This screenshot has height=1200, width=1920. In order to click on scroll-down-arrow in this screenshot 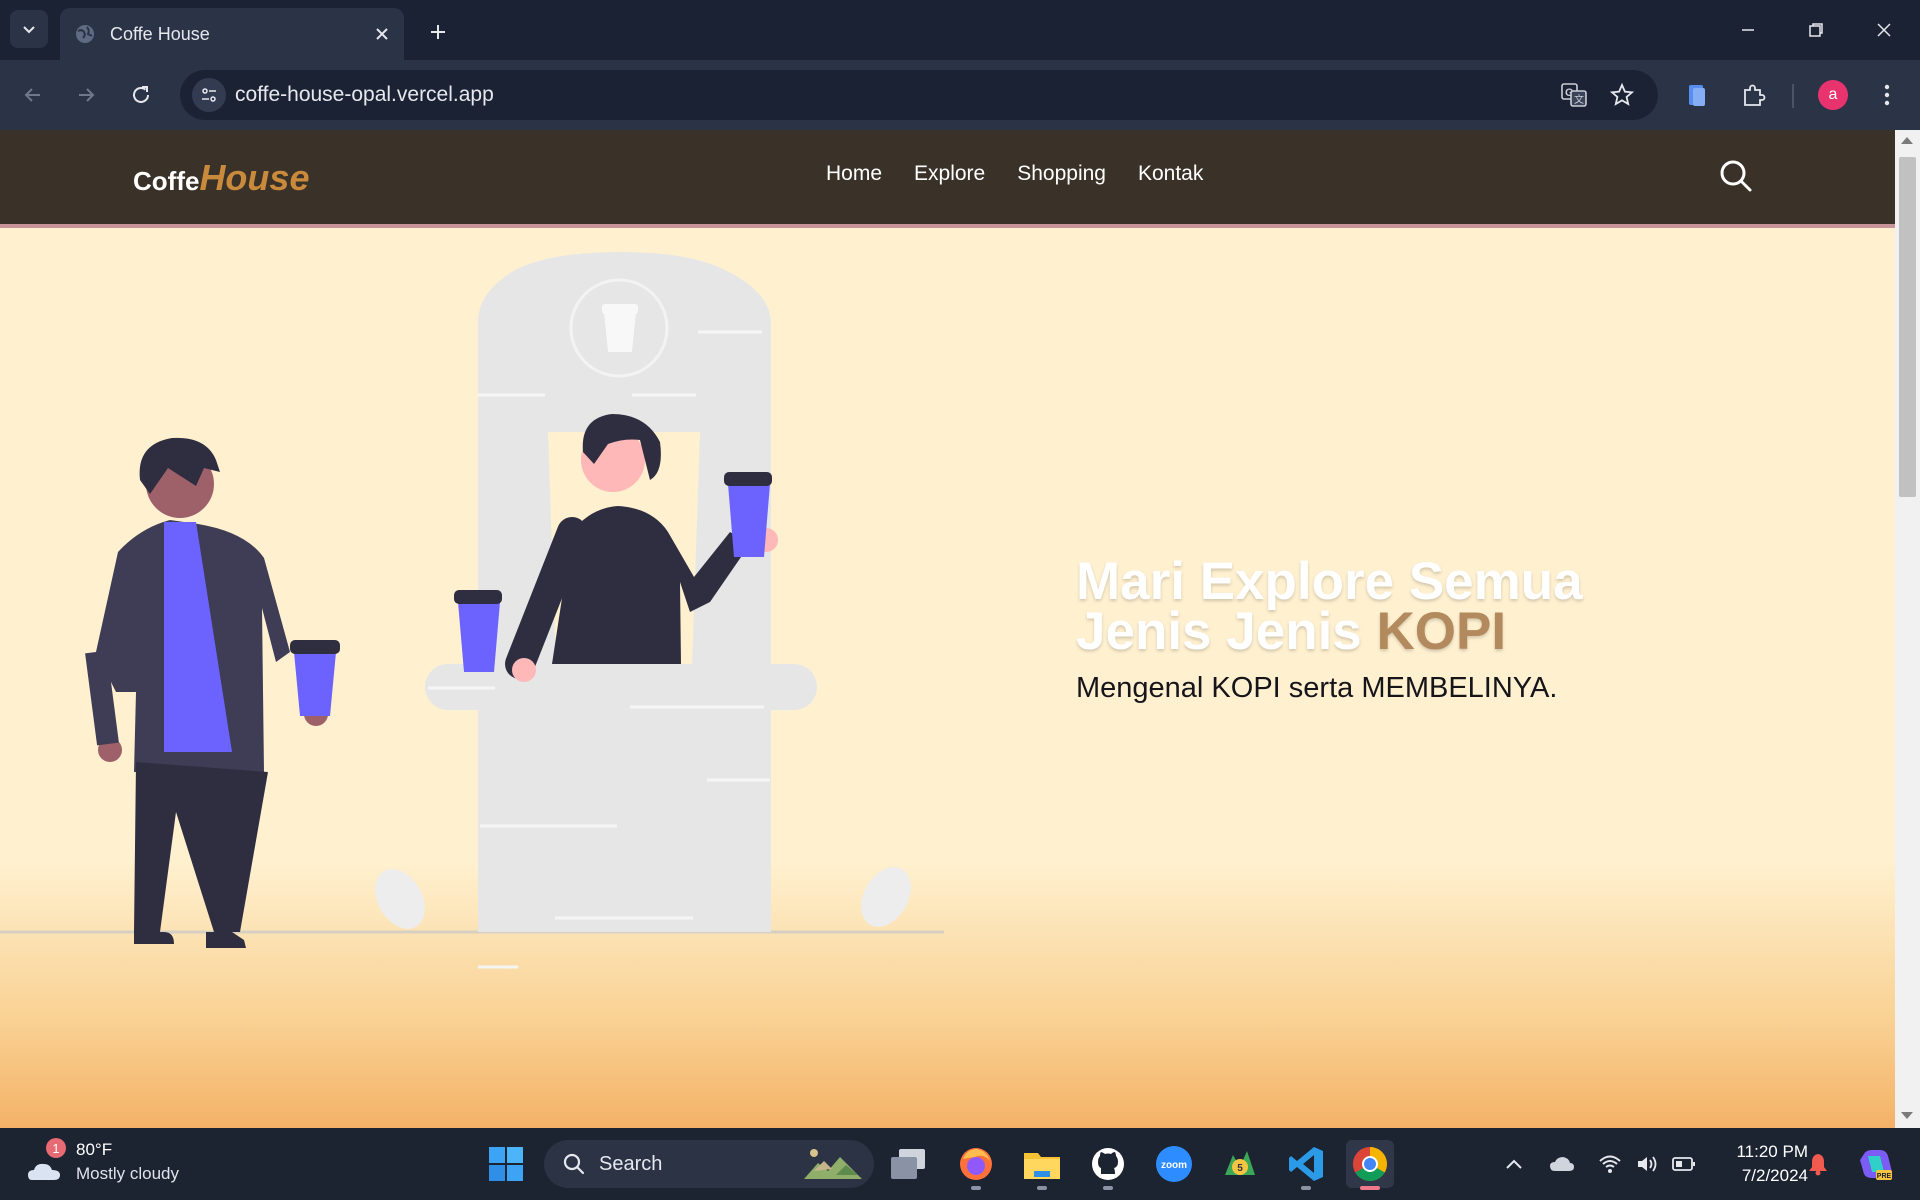, I will do `click(1907, 1115)`.